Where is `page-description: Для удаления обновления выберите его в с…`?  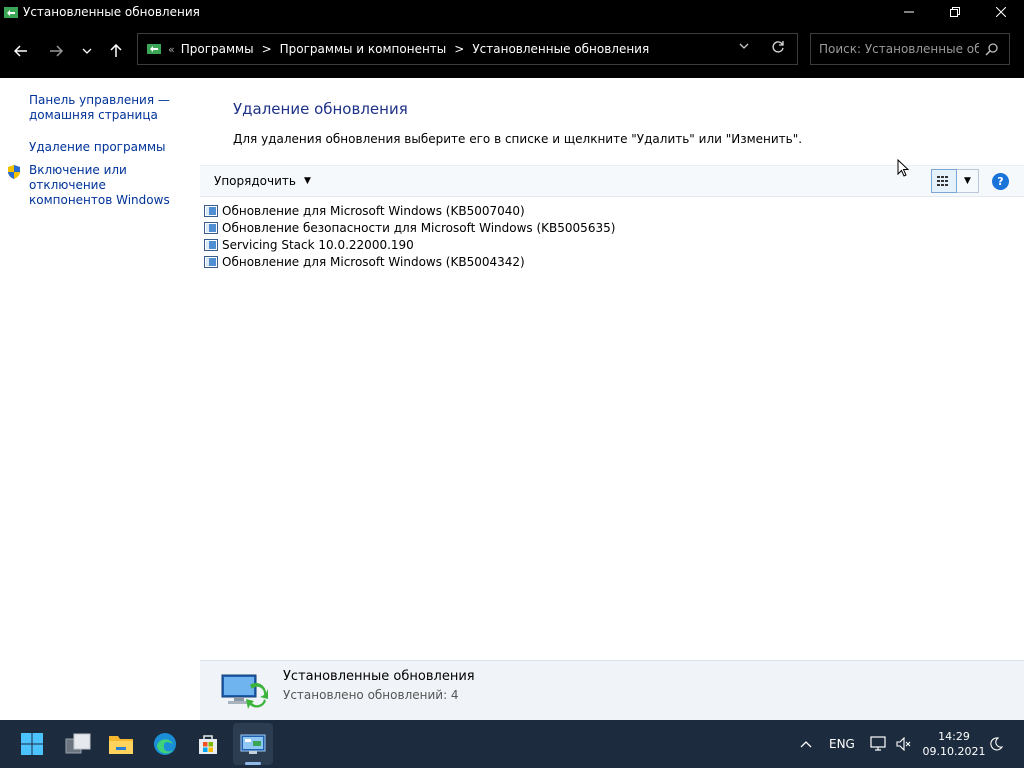 page-description: Для удаления обновления выберите его в с… is located at coordinates (518, 139).